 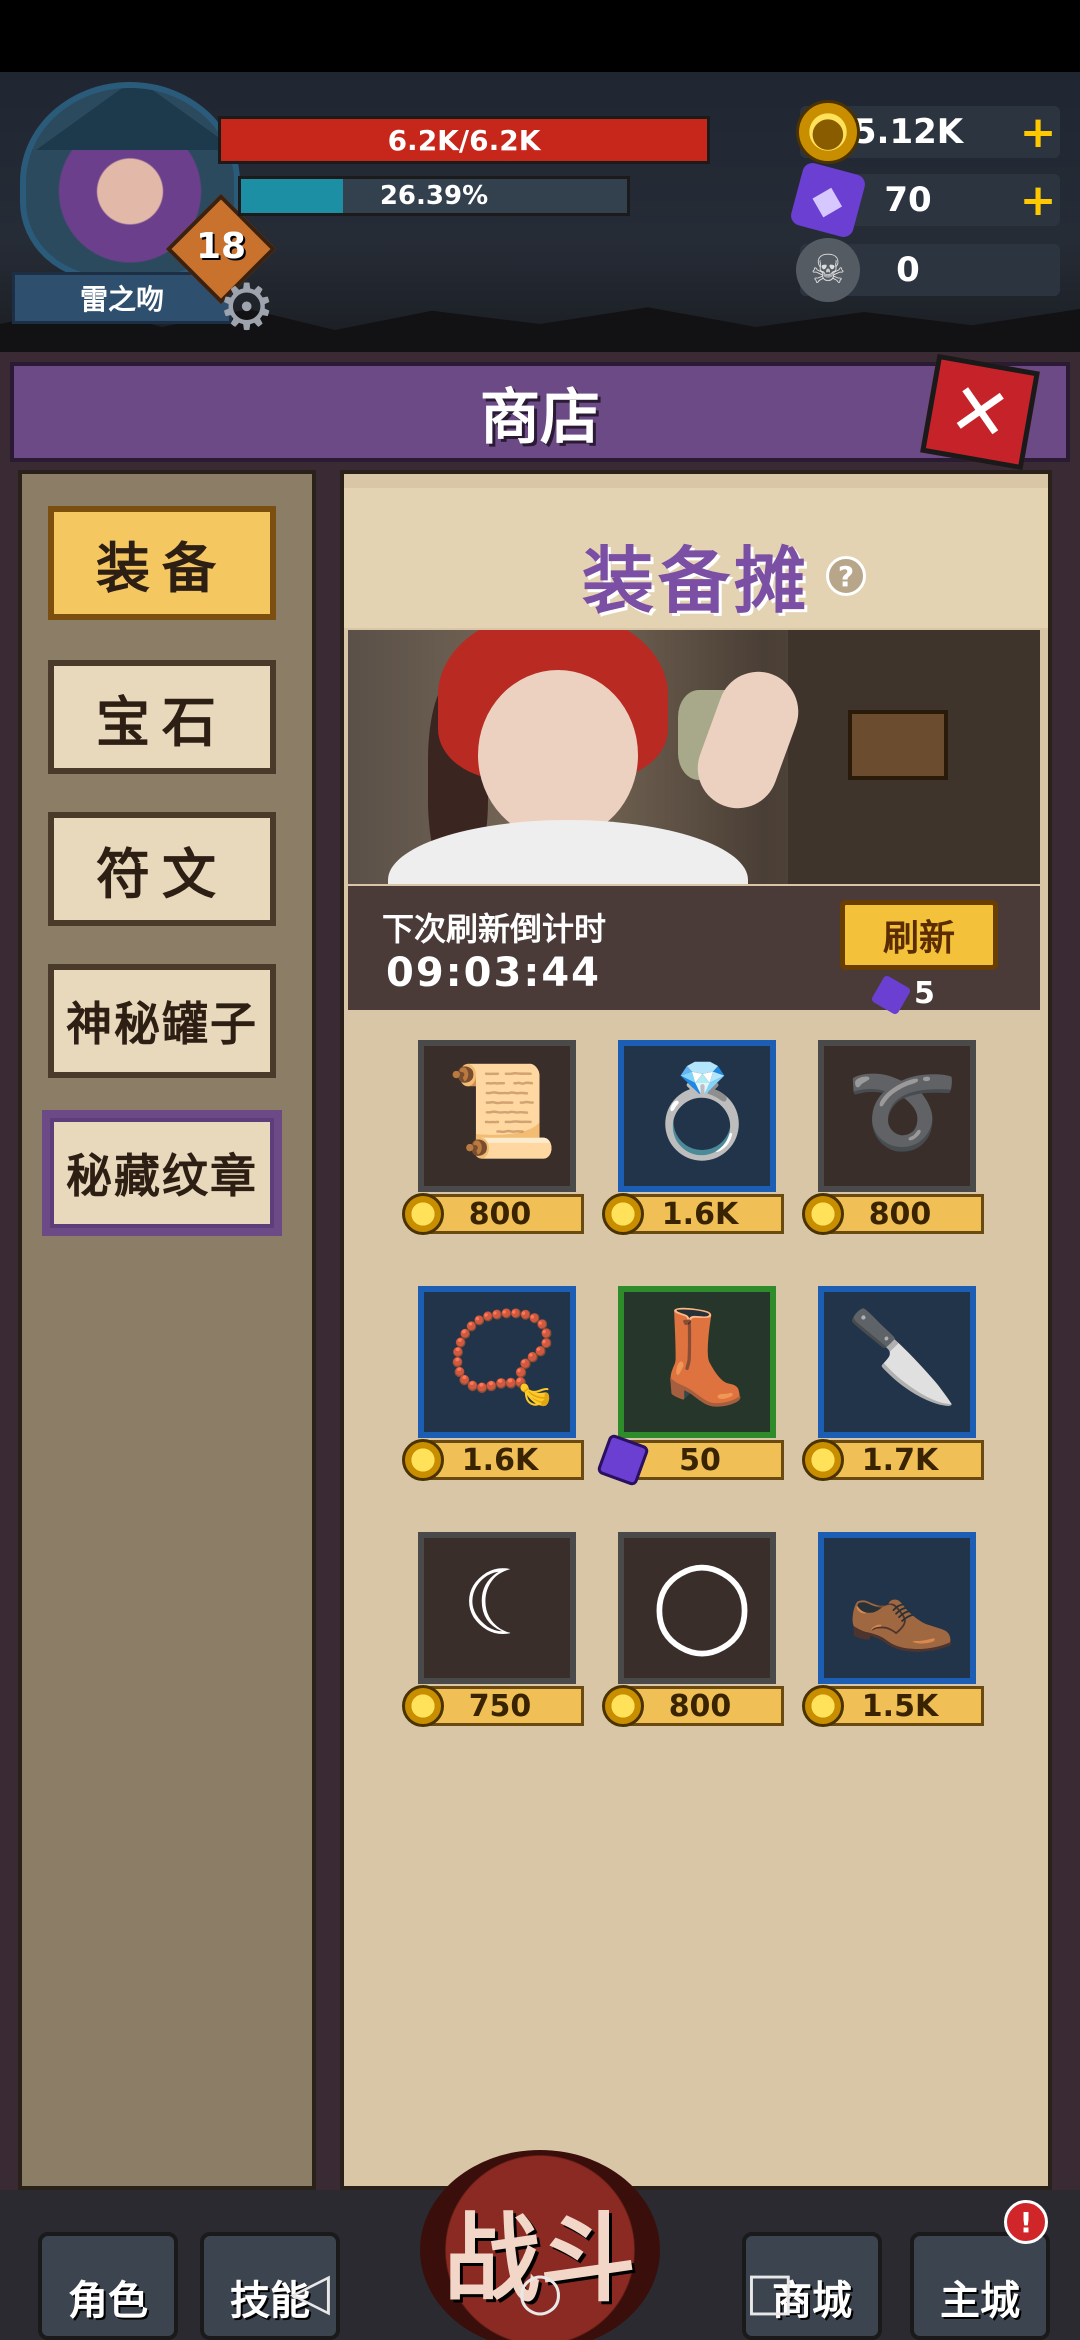 I want to click on xp-text: 26.39%, so click(x=434, y=196).